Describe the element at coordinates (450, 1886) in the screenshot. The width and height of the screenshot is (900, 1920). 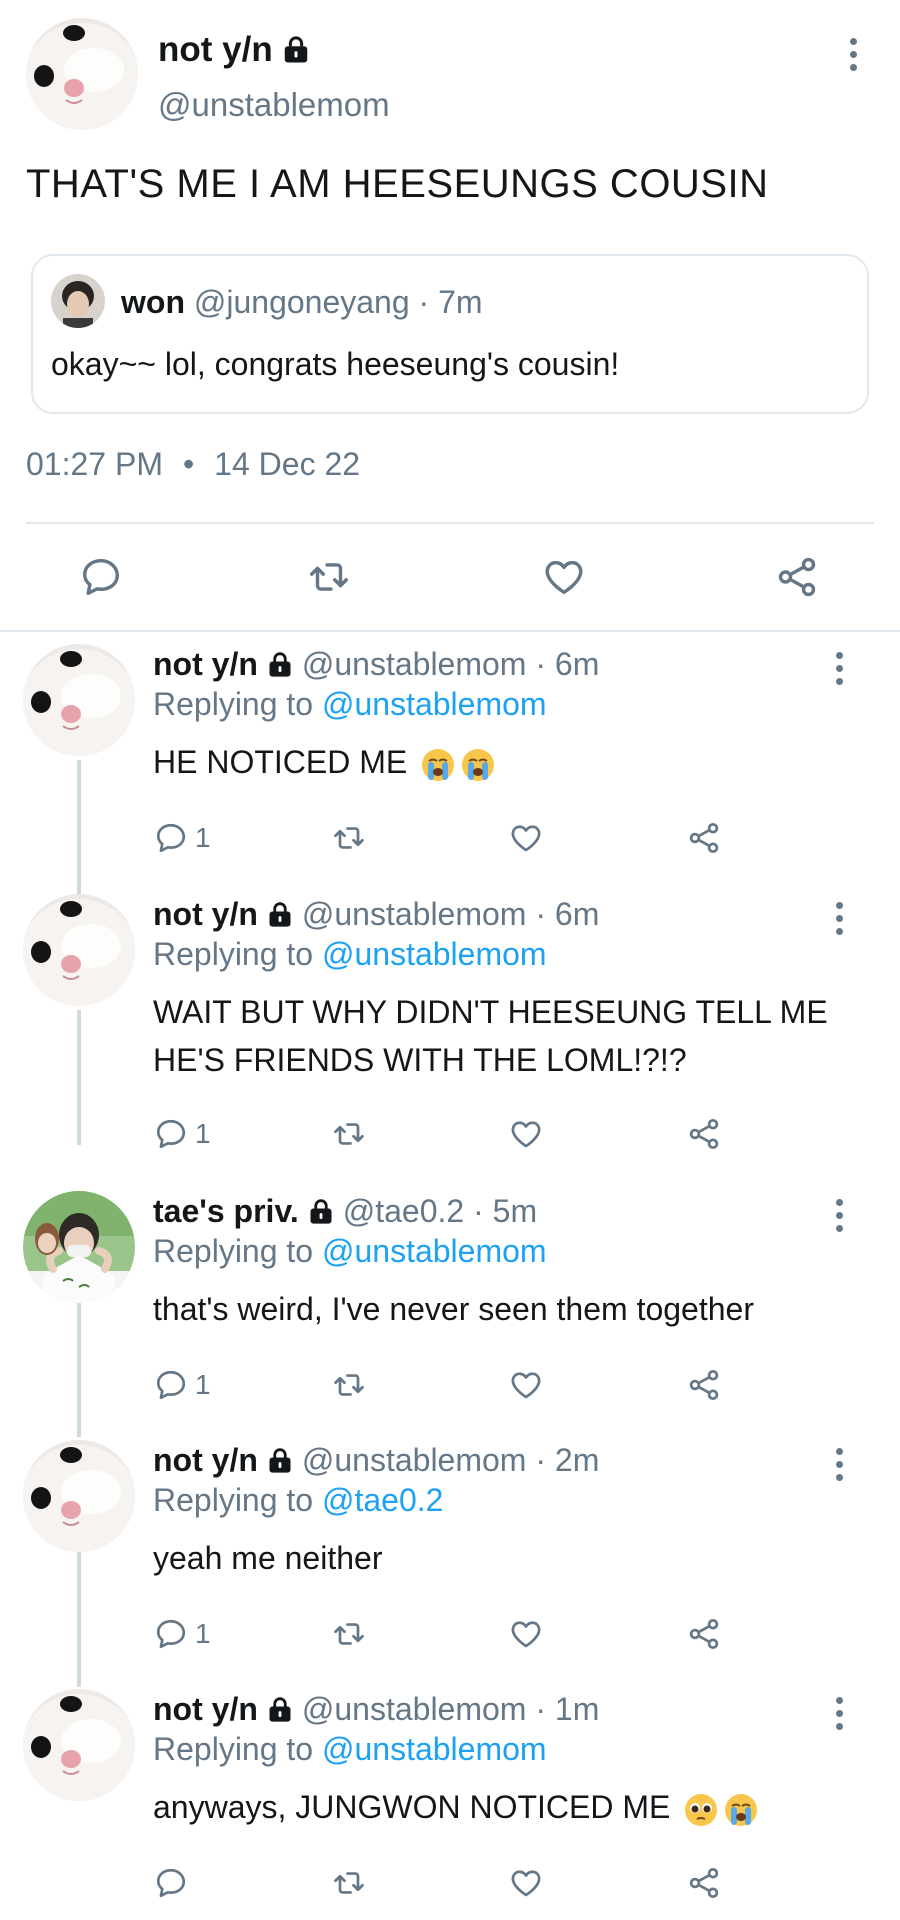
I see `reply-actions` at that location.